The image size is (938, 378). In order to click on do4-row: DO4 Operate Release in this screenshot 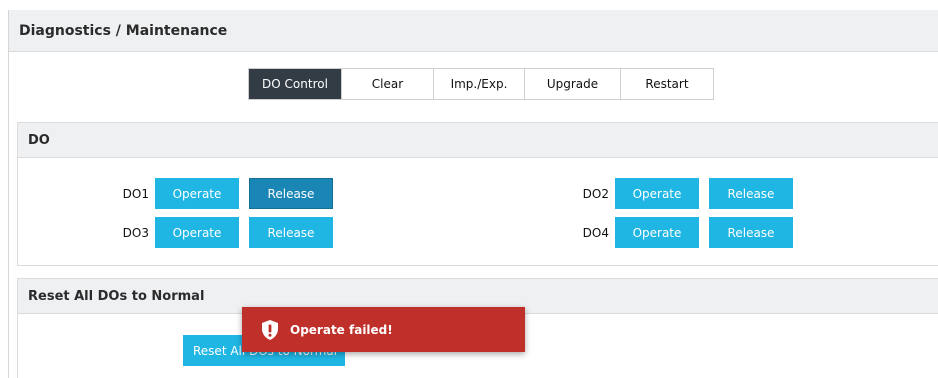, I will do `click(687, 232)`.